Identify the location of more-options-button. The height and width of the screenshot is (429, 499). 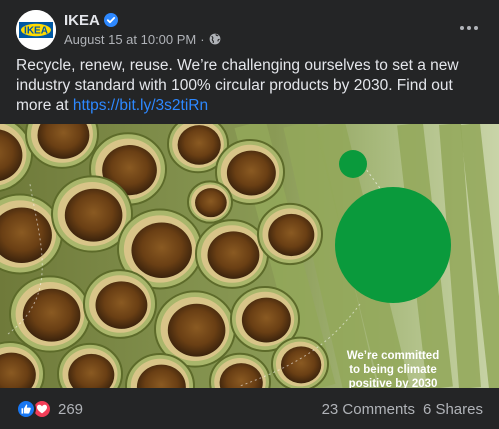
(469, 28).